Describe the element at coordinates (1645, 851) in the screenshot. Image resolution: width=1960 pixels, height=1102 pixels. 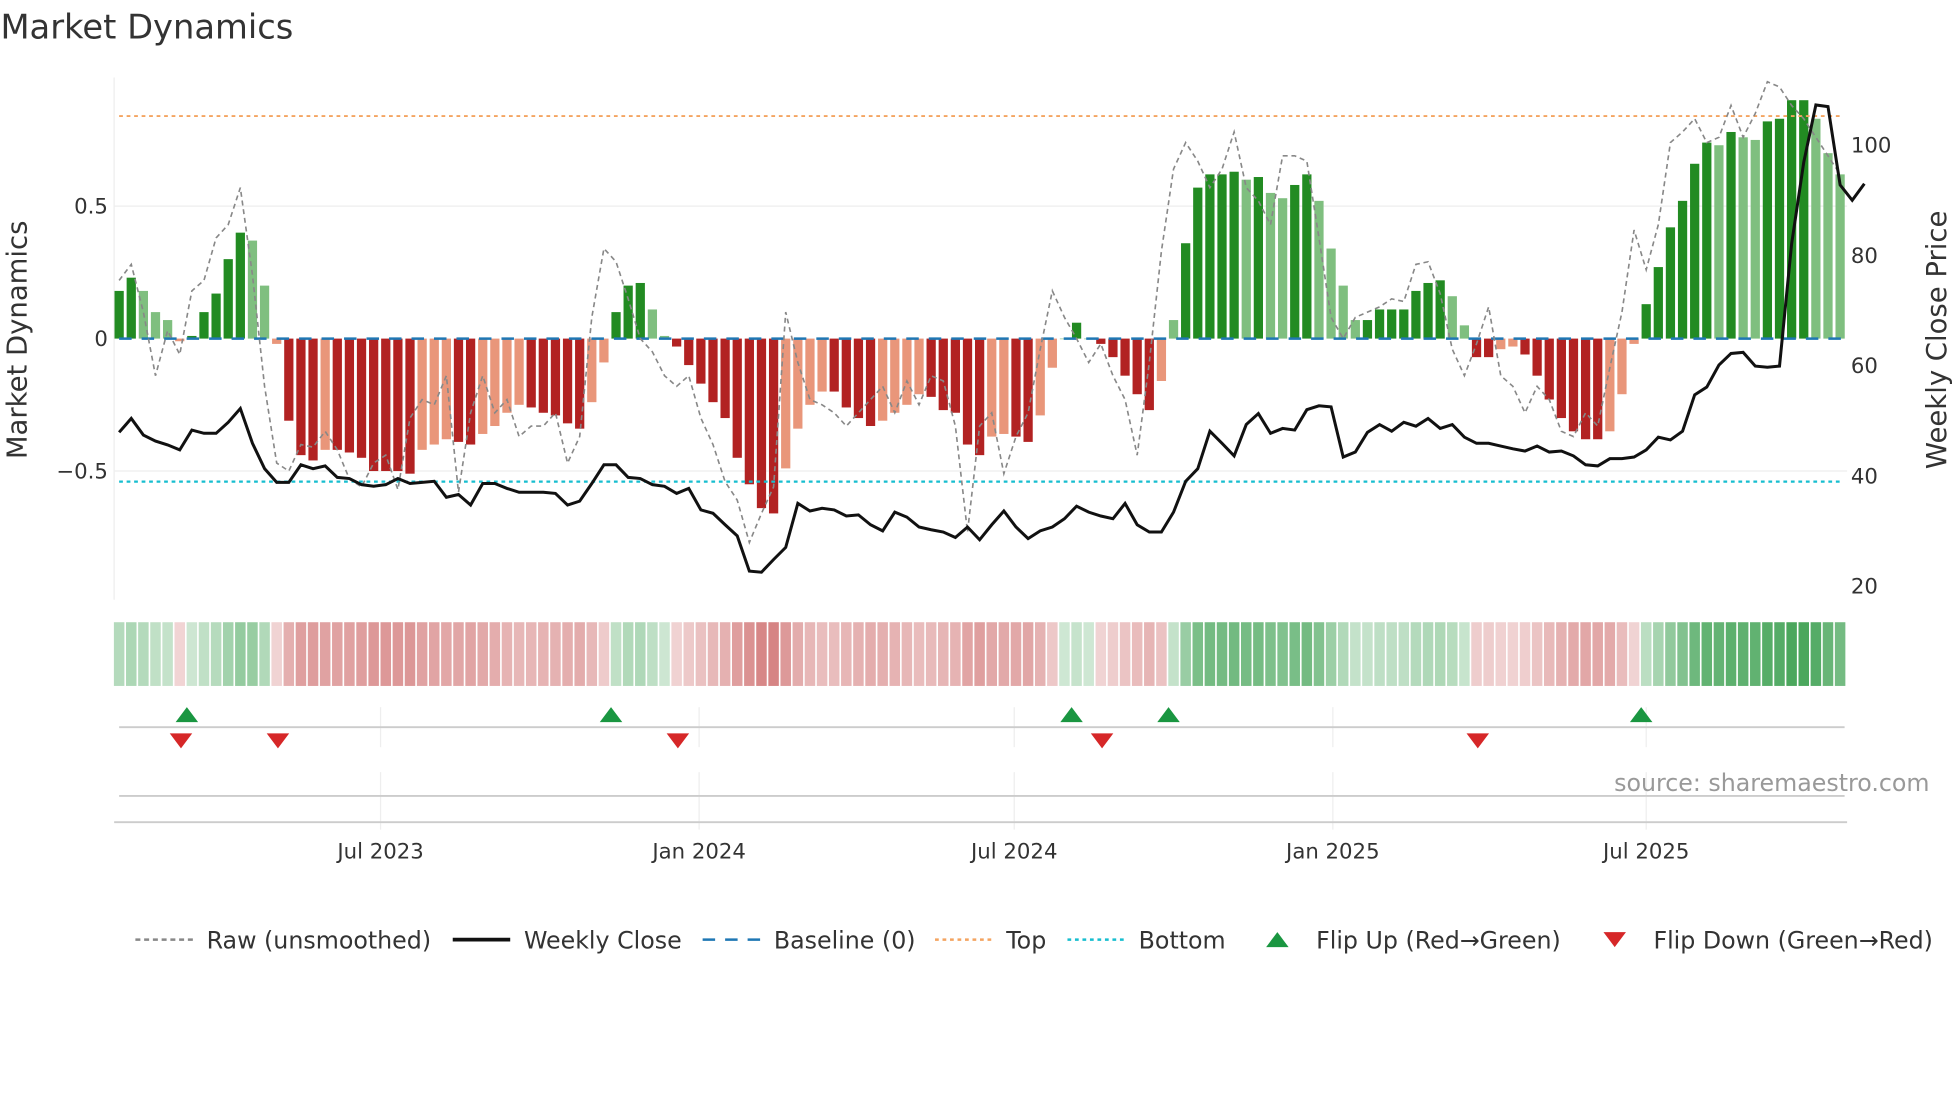
I see `x-tick-label: Jul 2025` at that location.